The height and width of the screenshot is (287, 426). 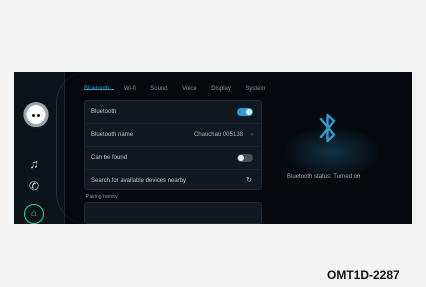 I want to click on pairing-history-panel, so click(x=173, y=213).